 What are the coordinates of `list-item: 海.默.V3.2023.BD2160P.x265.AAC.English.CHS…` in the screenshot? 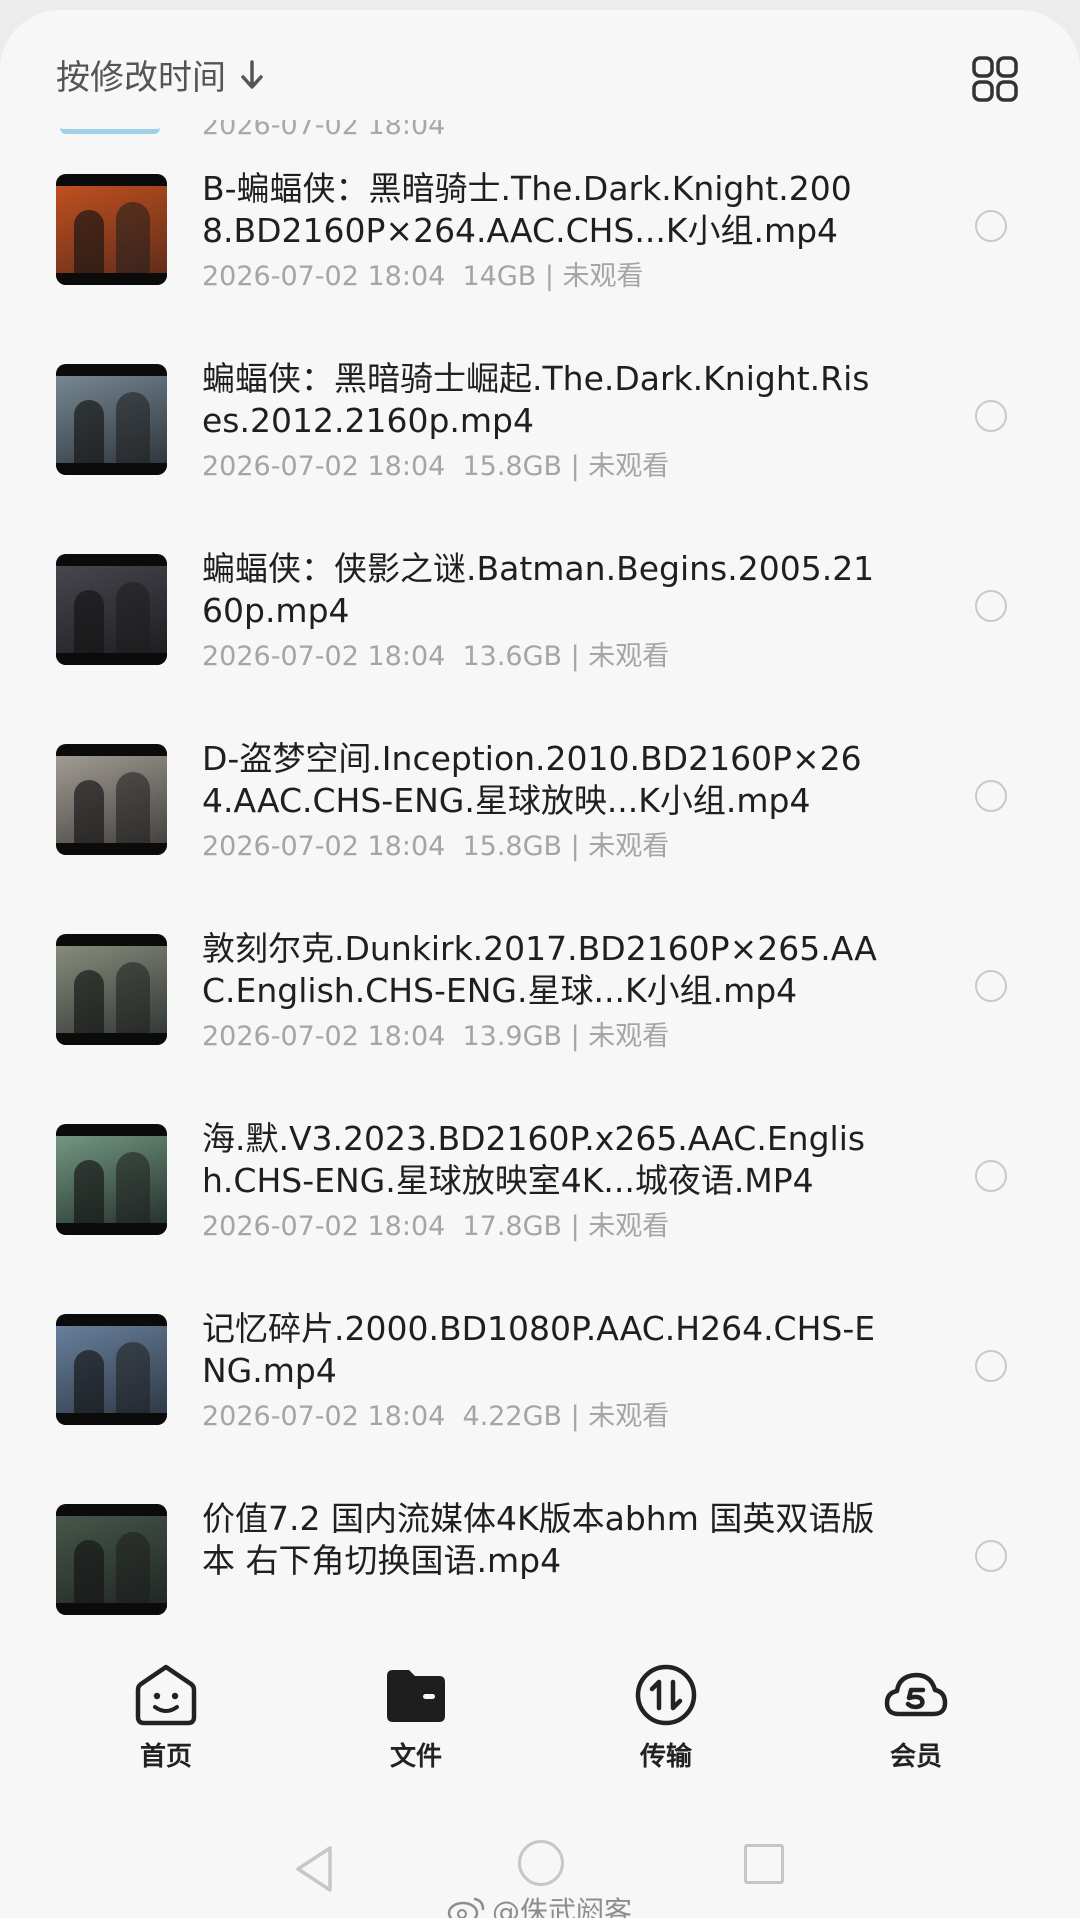 It's located at (540, 1195).